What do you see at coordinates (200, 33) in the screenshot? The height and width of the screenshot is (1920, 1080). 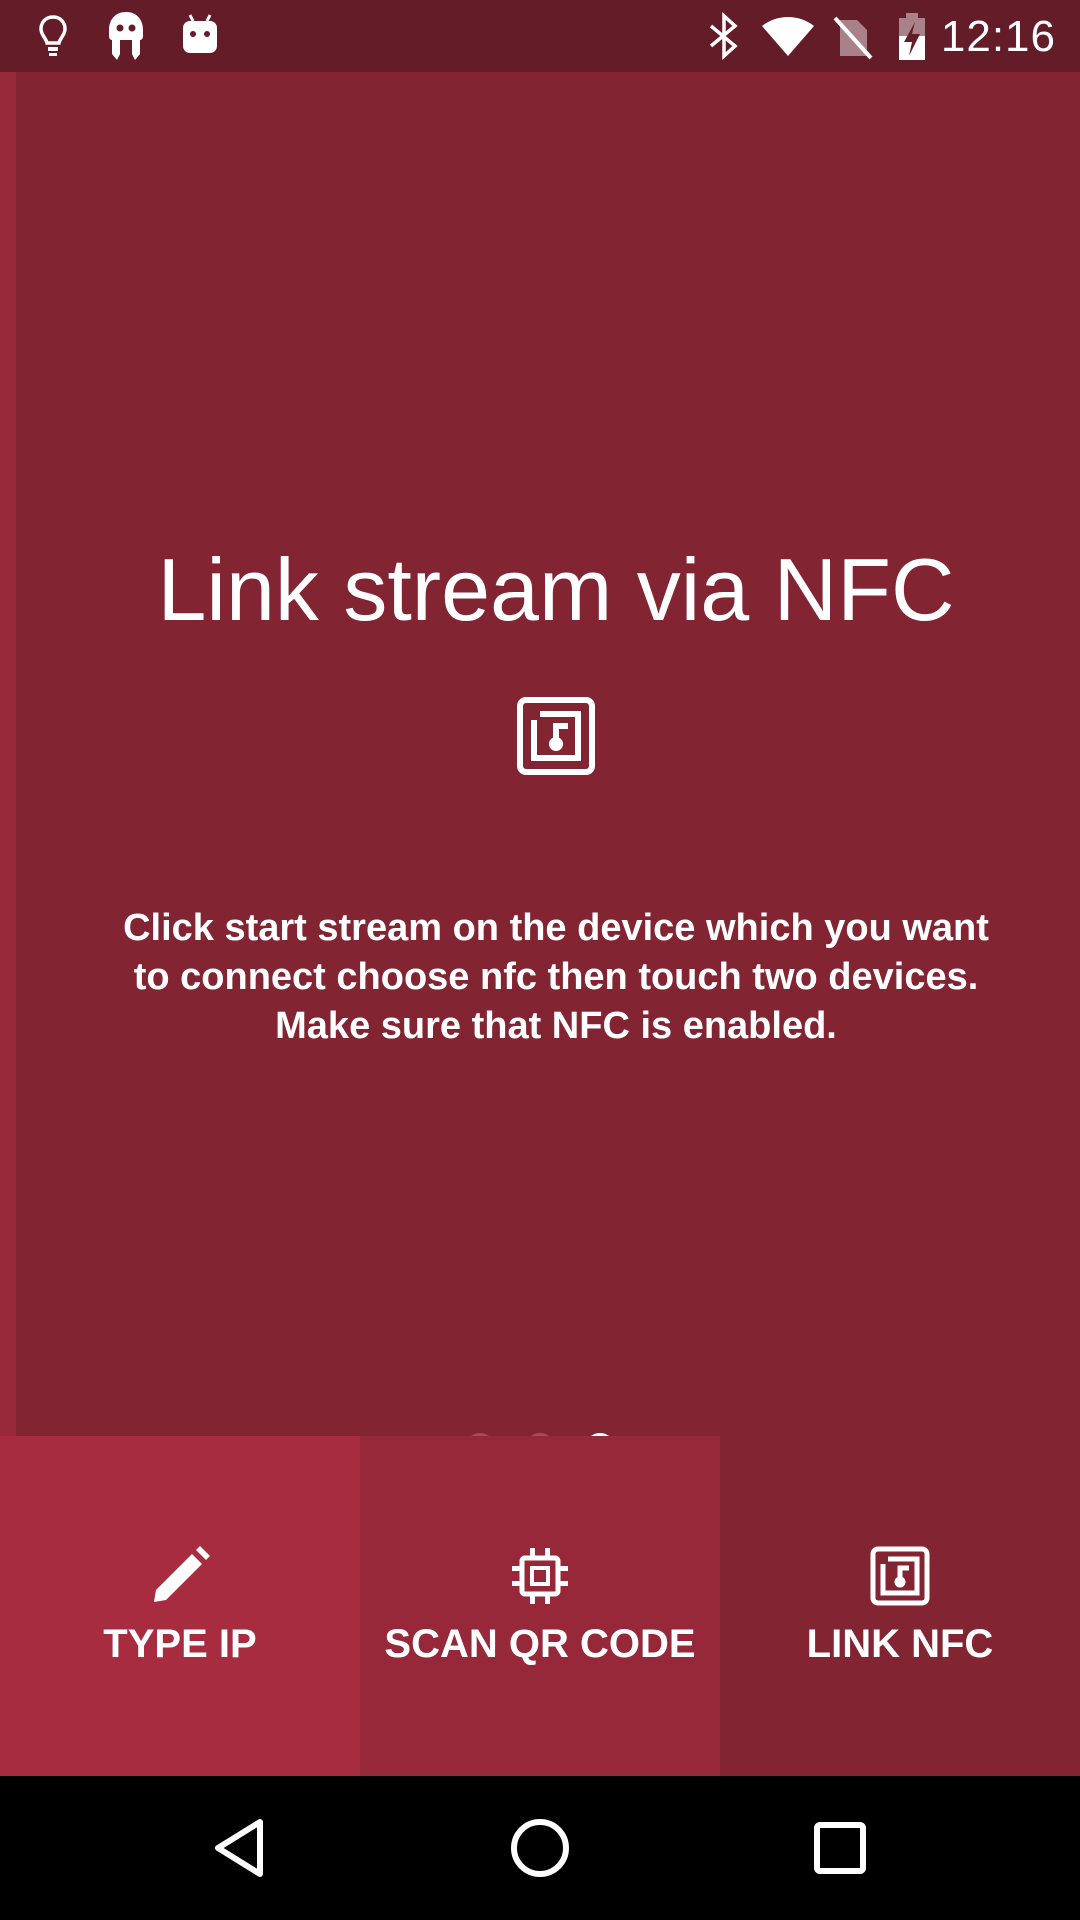 I see `android-icon` at bounding box center [200, 33].